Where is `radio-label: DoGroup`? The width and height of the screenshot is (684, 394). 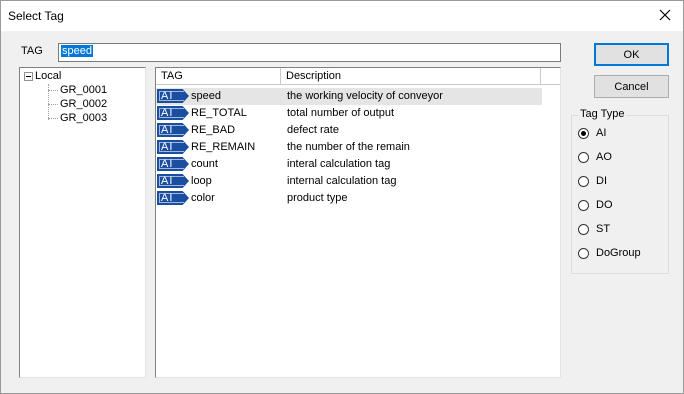
radio-label: DoGroup is located at coordinates (618, 253).